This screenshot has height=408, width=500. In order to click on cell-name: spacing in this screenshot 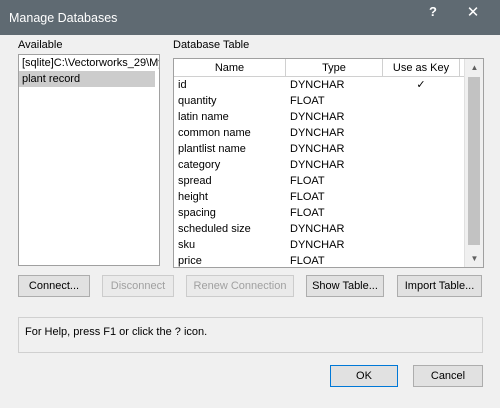, I will do `click(197, 213)`.